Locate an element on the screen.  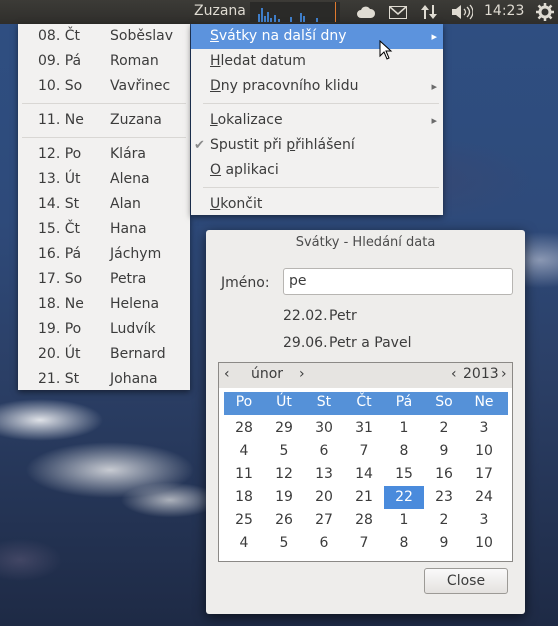
check-icon: ✔ is located at coordinates (199, 145).